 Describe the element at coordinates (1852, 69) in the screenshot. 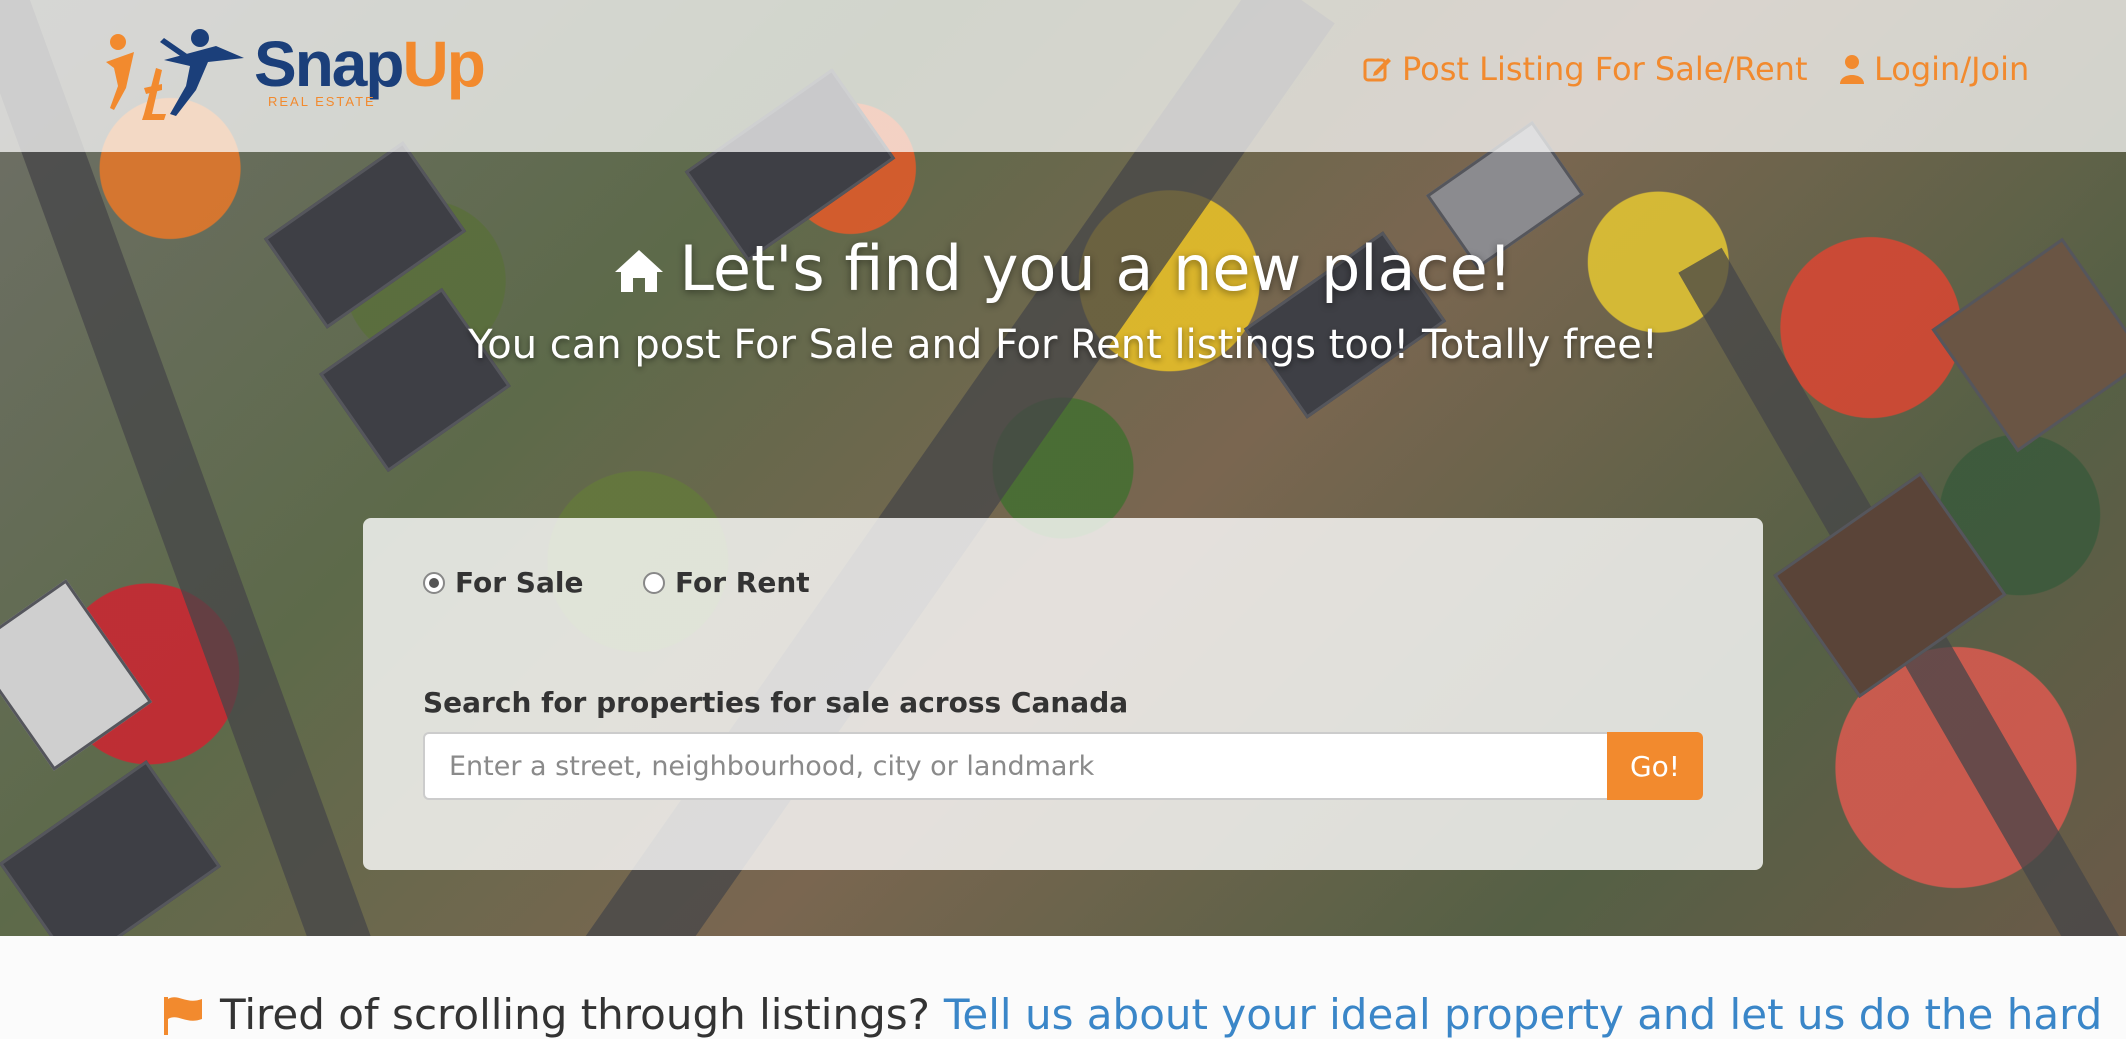

I see `user-icon` at that location.